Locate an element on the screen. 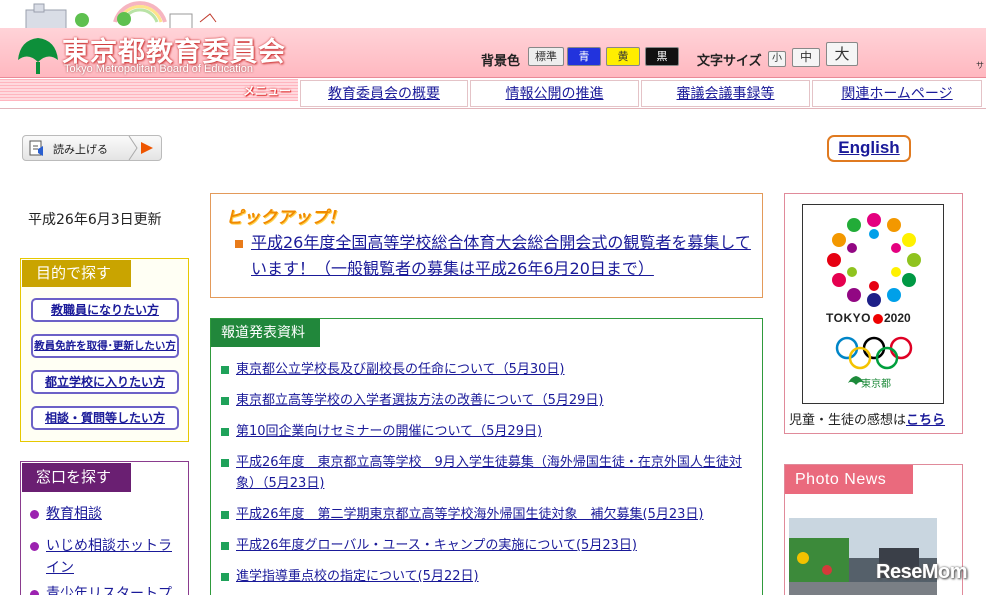  caption-link: こちら is located at coordinates (925, 420).